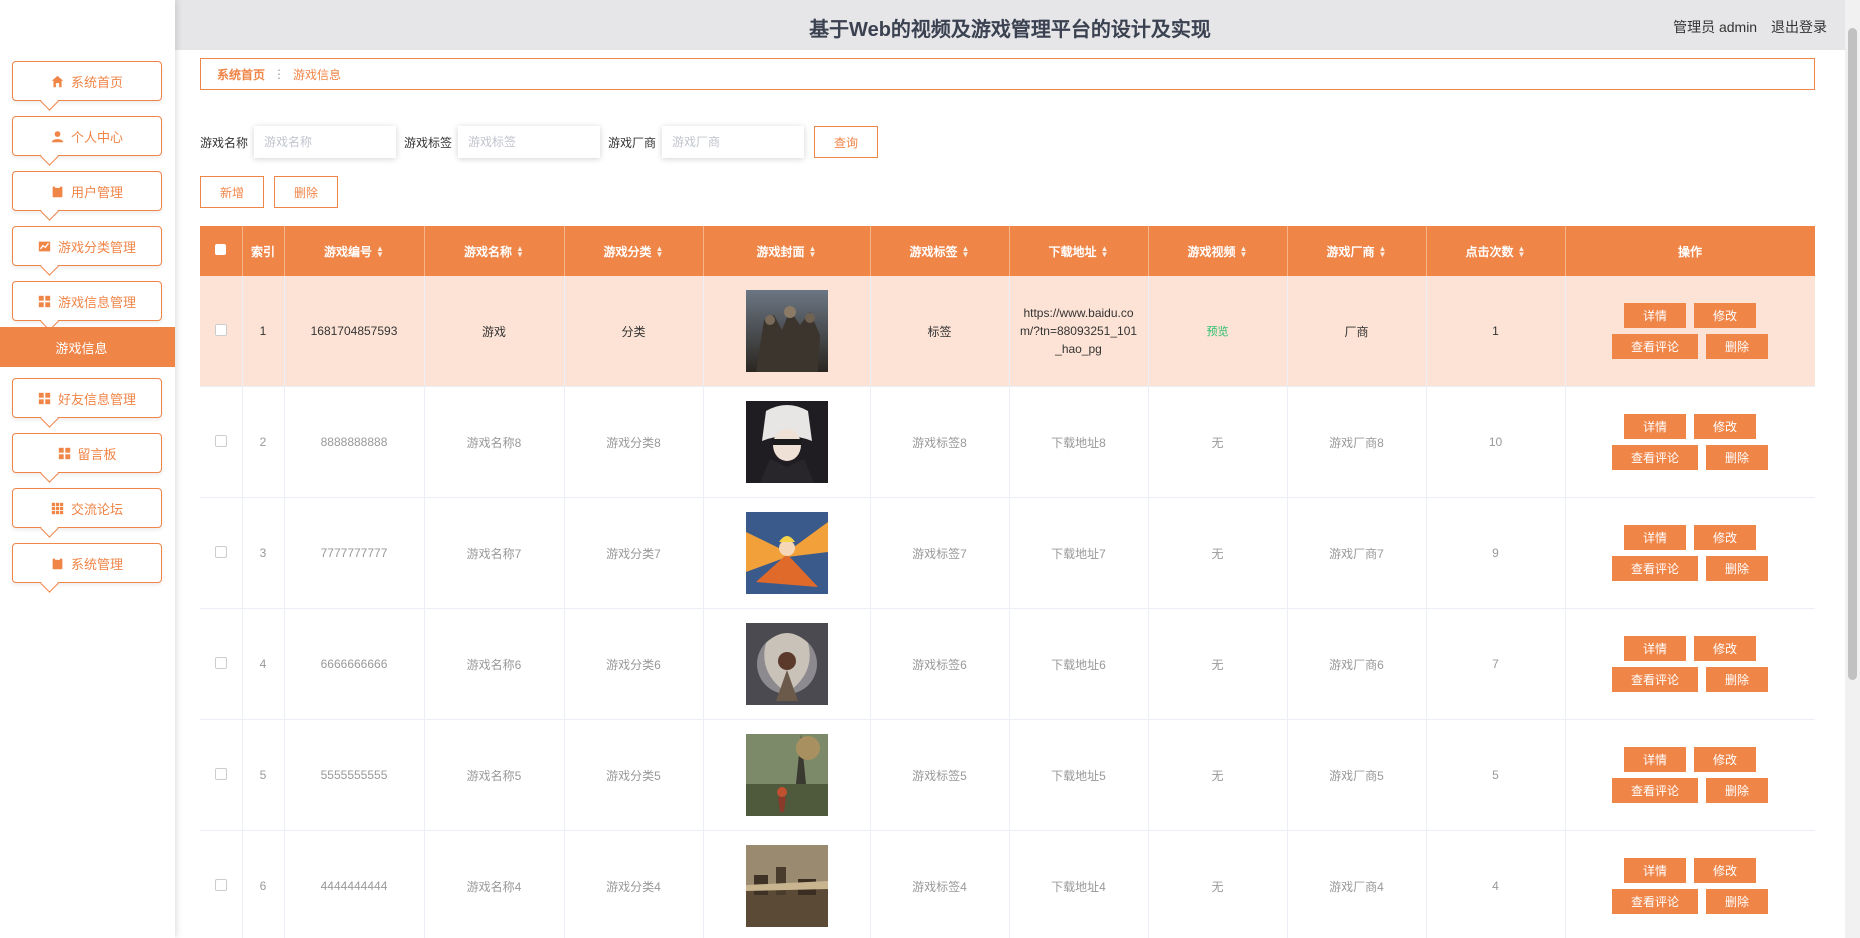 The image size is (1860, 938). I want to click on page-scrollbar, so click(1852, 469).